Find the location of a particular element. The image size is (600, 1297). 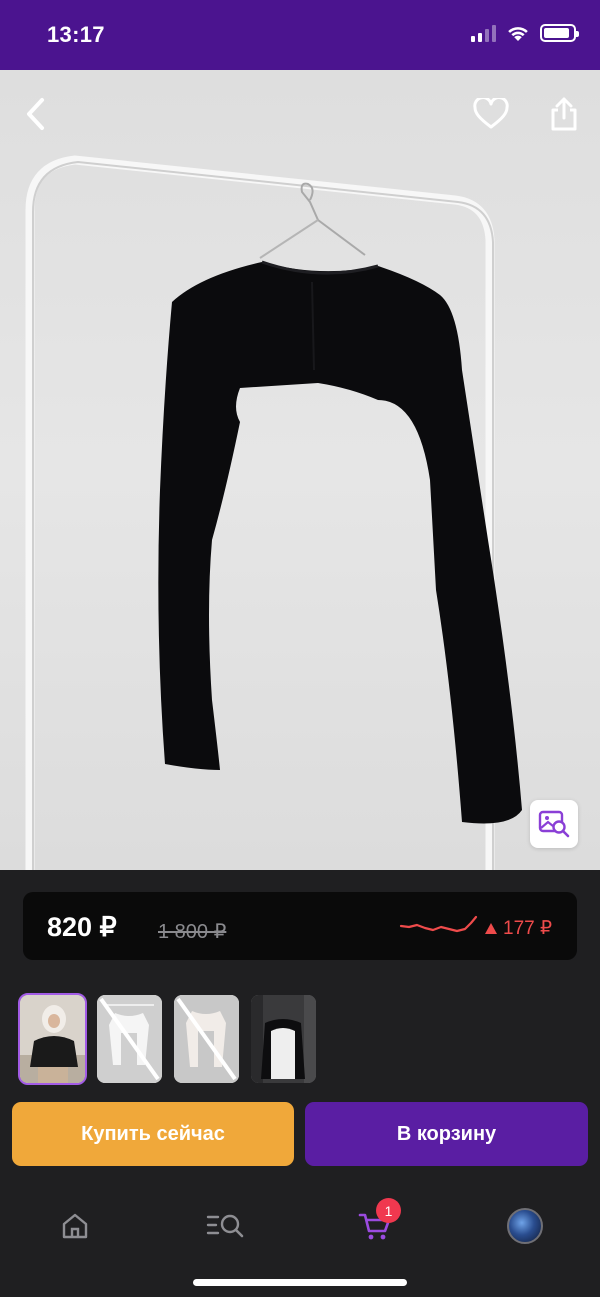

price-trend-sparkline is located at coordinates (438, 924).